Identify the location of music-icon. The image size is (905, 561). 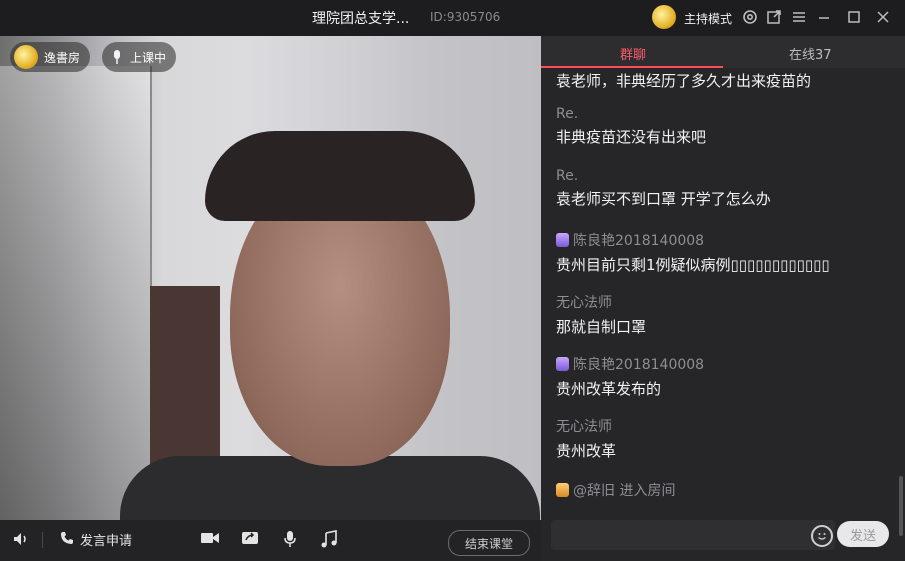
(329, 539).